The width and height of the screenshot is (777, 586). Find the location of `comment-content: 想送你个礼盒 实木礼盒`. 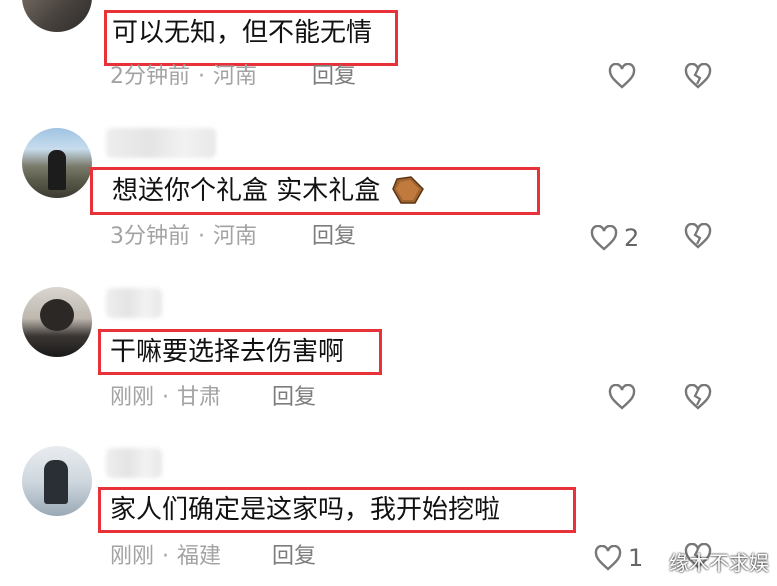

comment-content: 想送你个礼盒 实木礼盒 is located at coordinates (268, 191).